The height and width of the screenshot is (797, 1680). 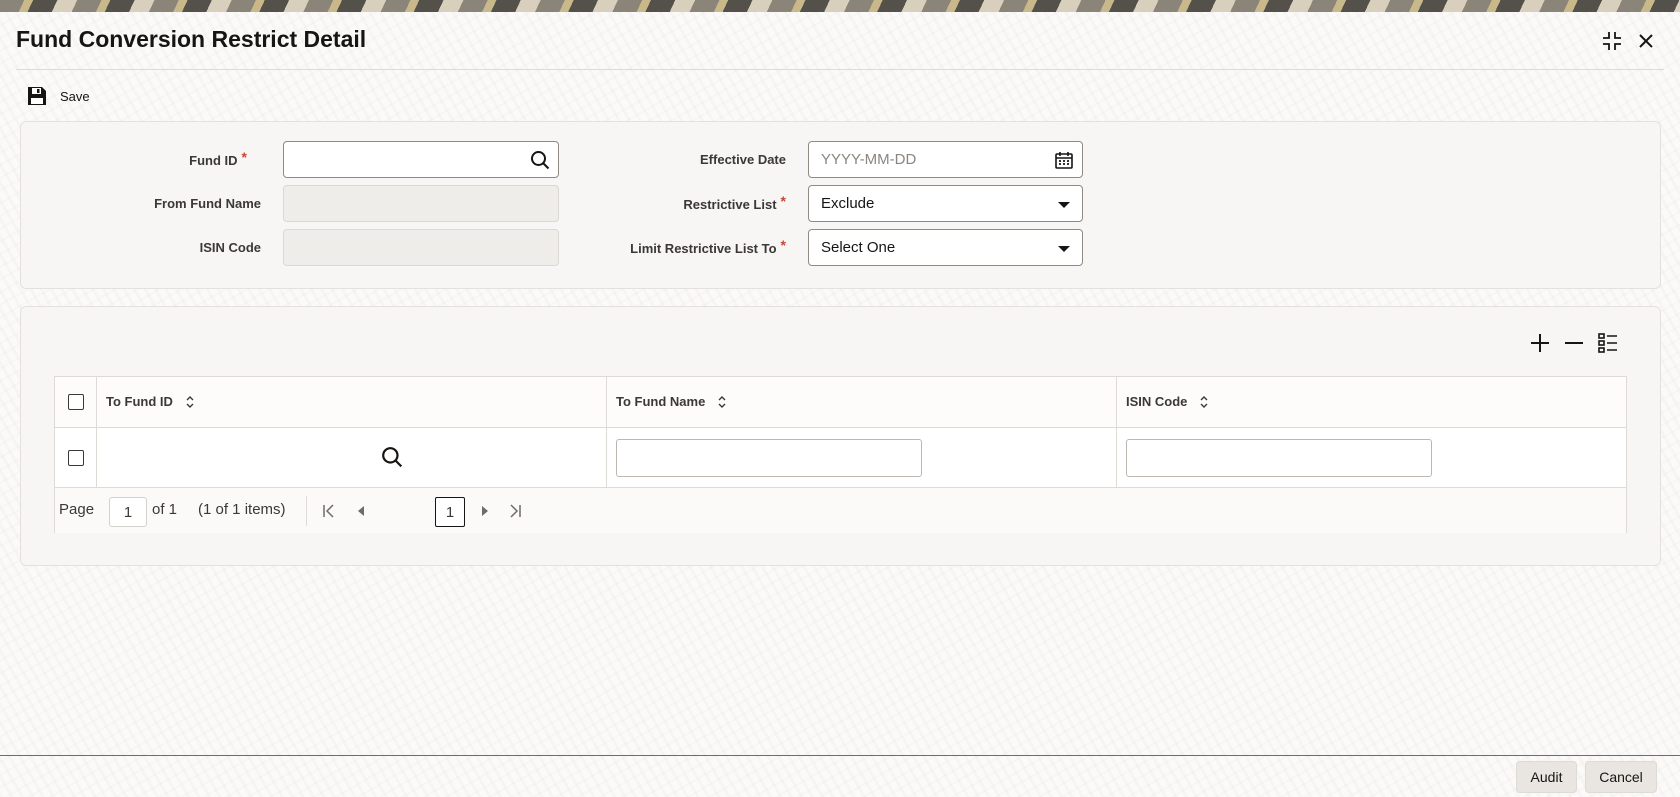 I want to click on previous-page-button, so click(x=361, y=511).